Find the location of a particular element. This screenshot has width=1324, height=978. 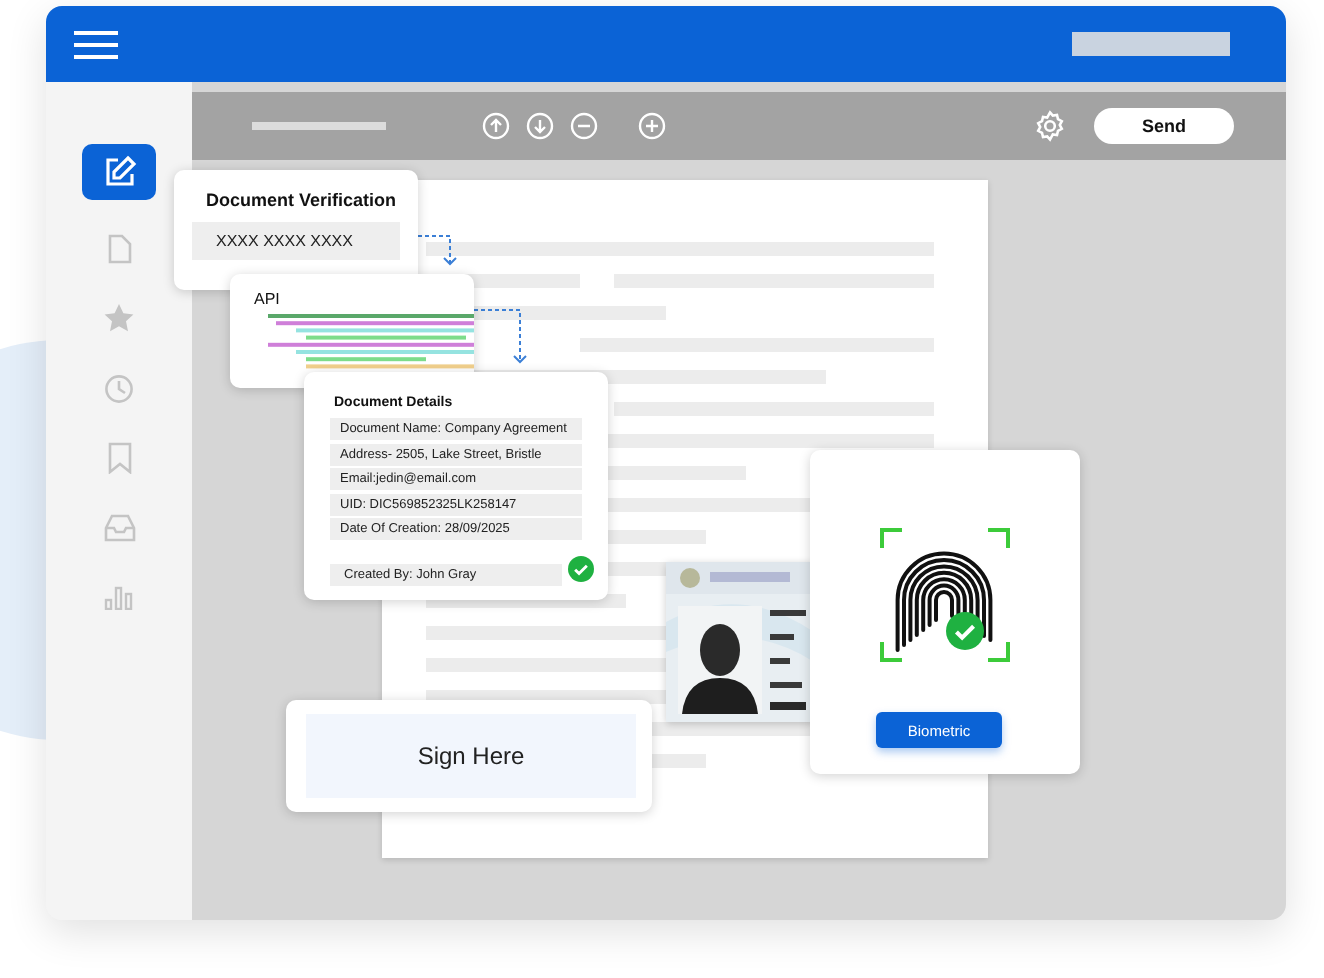

send-button: Send is located at coordinates (1164, 126).